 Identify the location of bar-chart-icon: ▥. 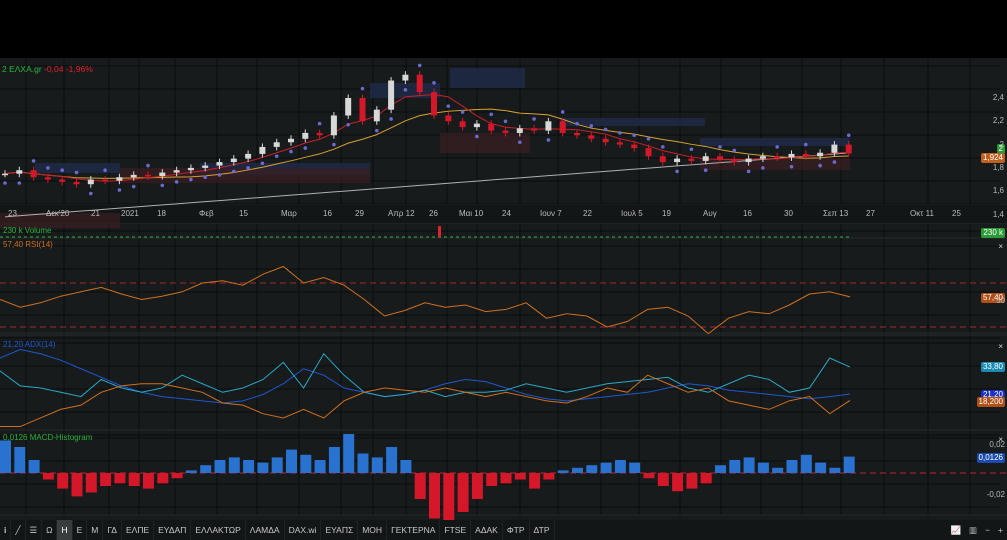
(973, 530).